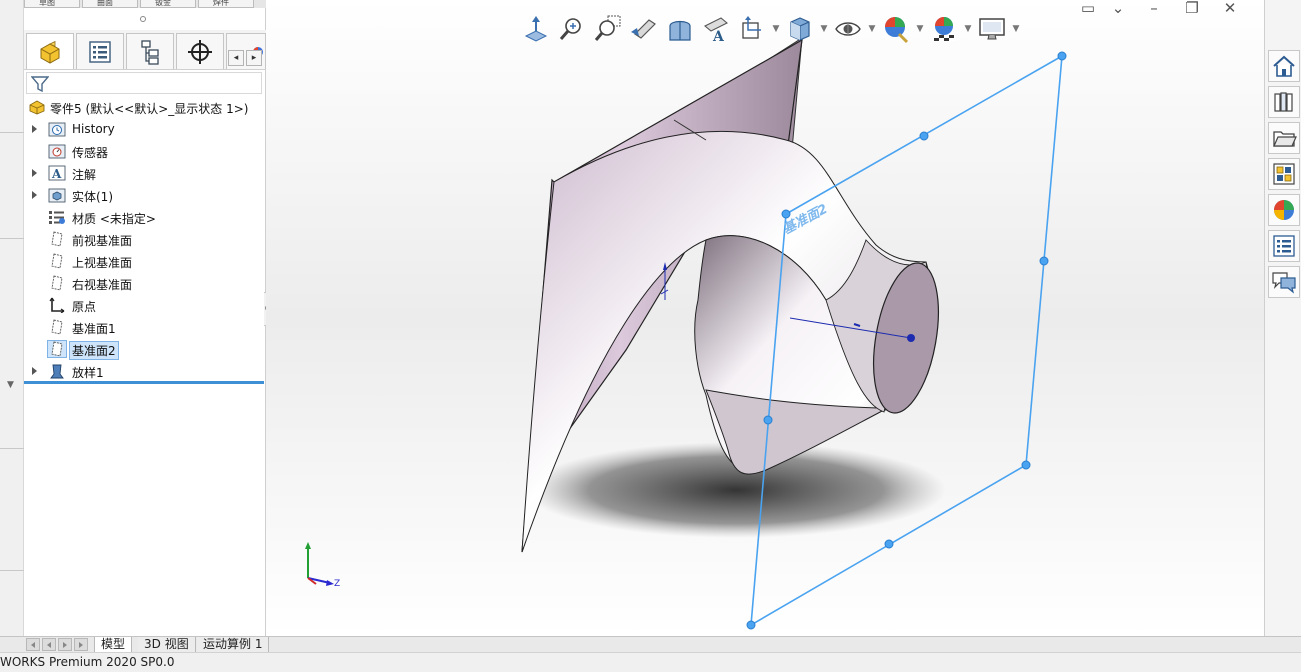 This screenshot has width=1301, height=672. I want to click on task-pane-home, so click(1284, 66).